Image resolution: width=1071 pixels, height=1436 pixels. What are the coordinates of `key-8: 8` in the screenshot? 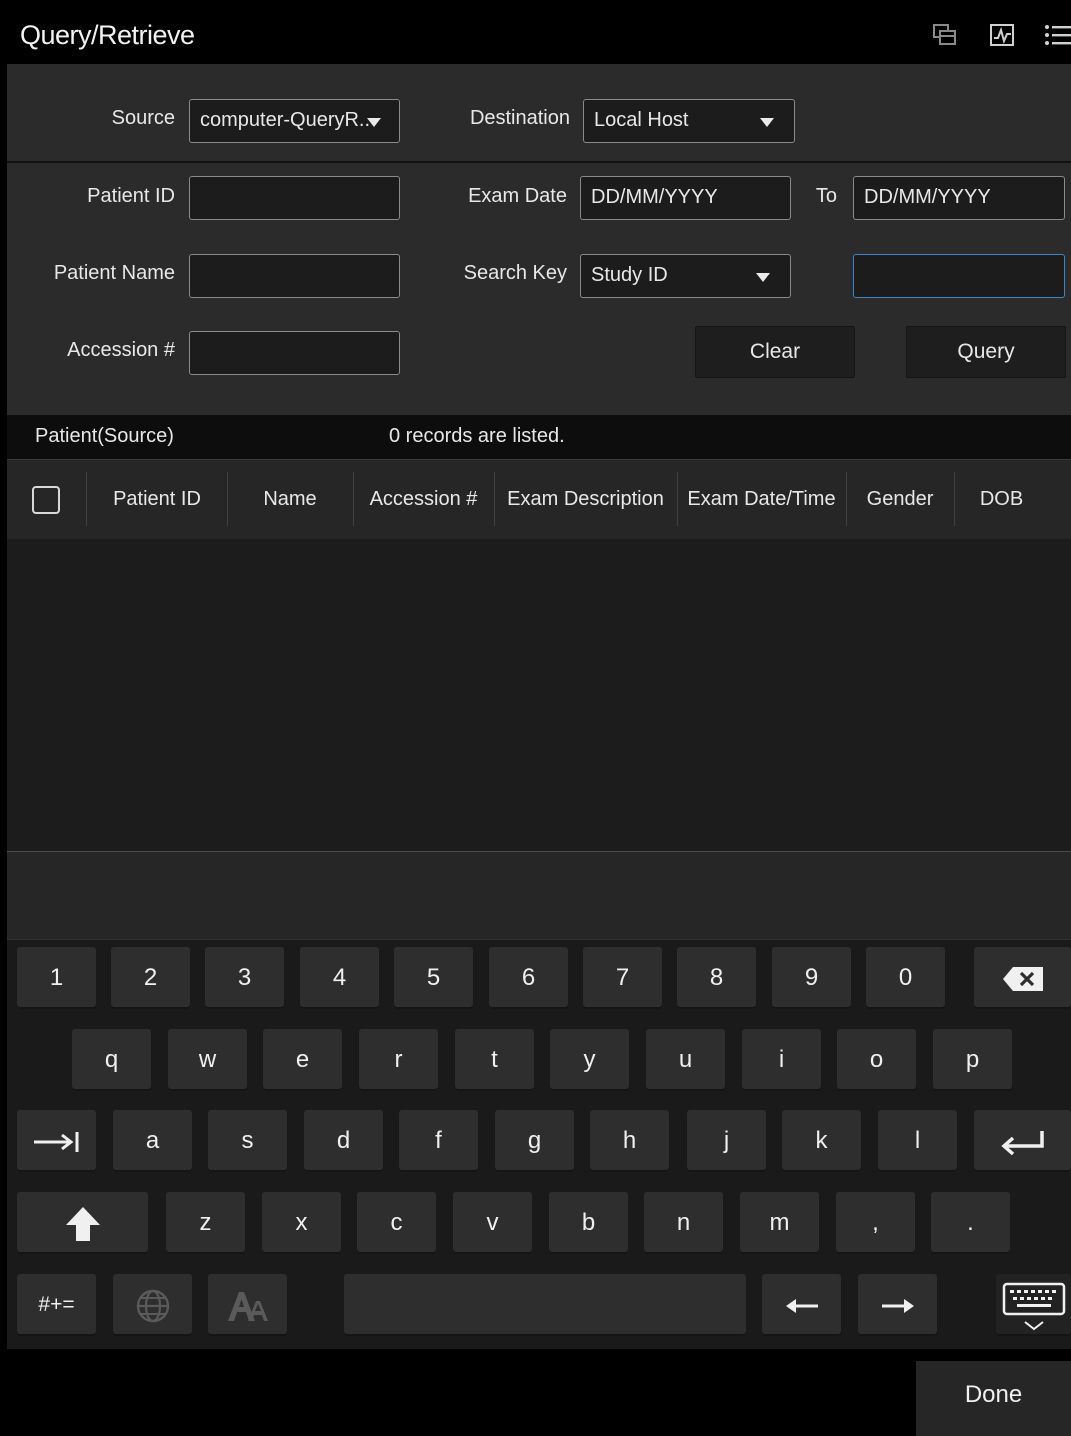 It's located at (716, 978).